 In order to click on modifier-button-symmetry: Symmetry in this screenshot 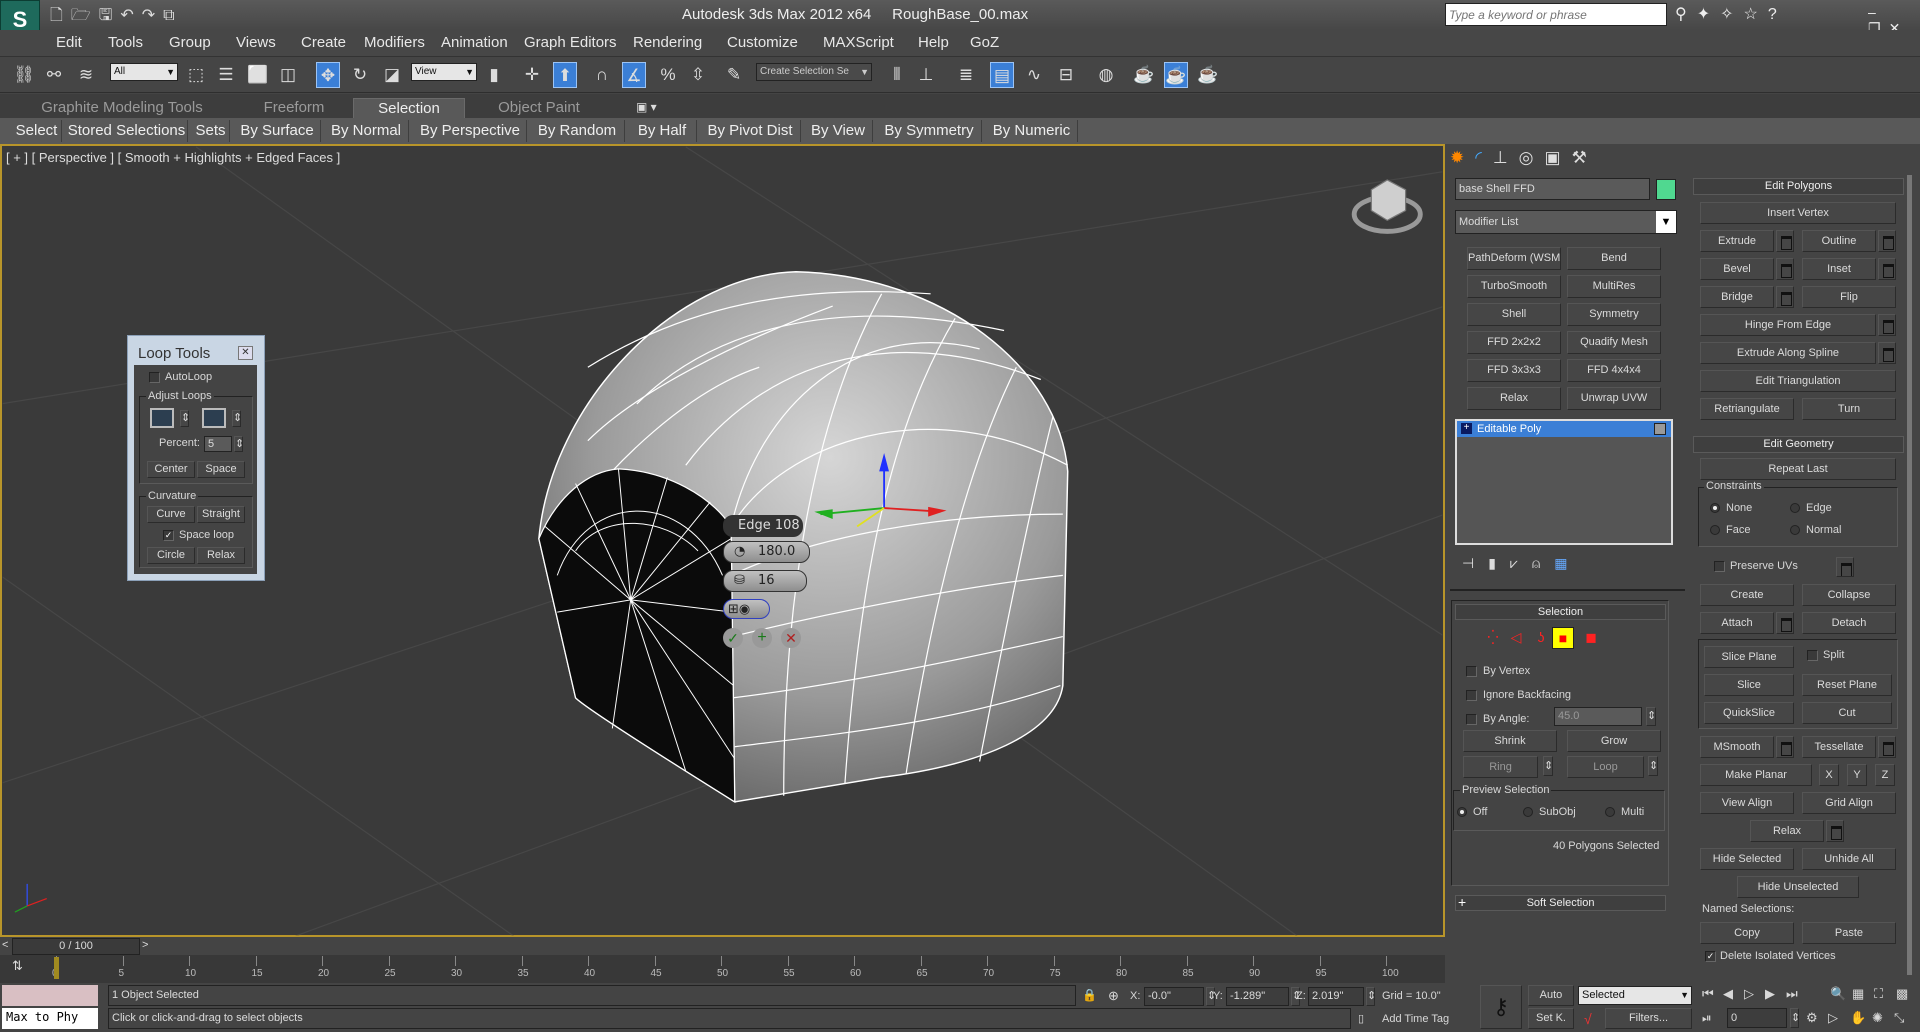, I will do `click(1614, 314)`.